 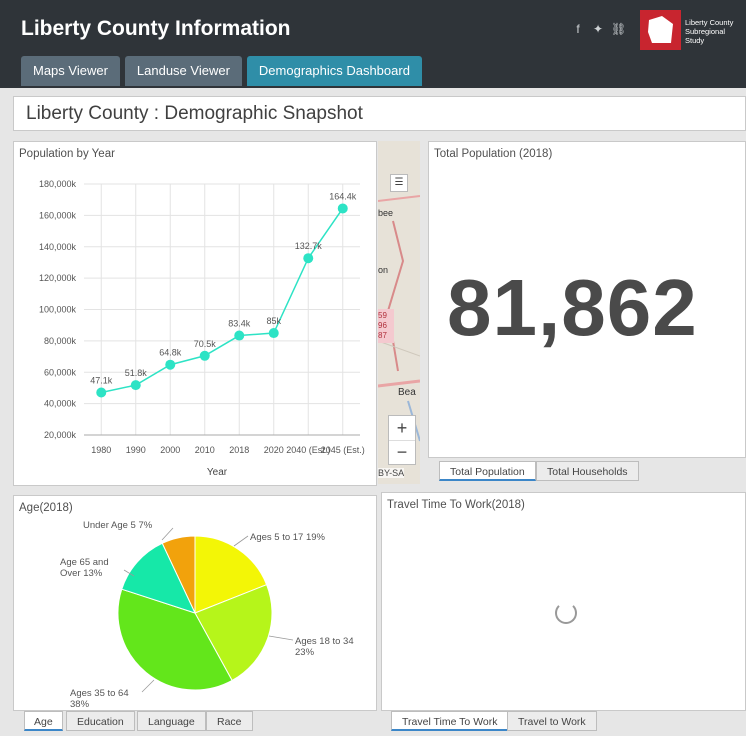 What do you see at coordinates (101, 380) in the screenshot?
I see `data-label: 47.1k` at bounding box center [101, 380].